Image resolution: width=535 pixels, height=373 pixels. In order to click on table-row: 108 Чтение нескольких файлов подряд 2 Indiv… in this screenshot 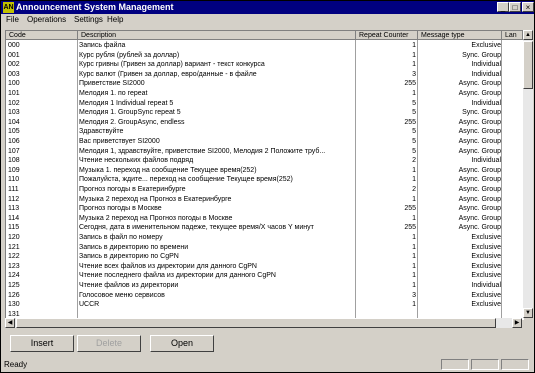, I will do `click(264, 160)`.